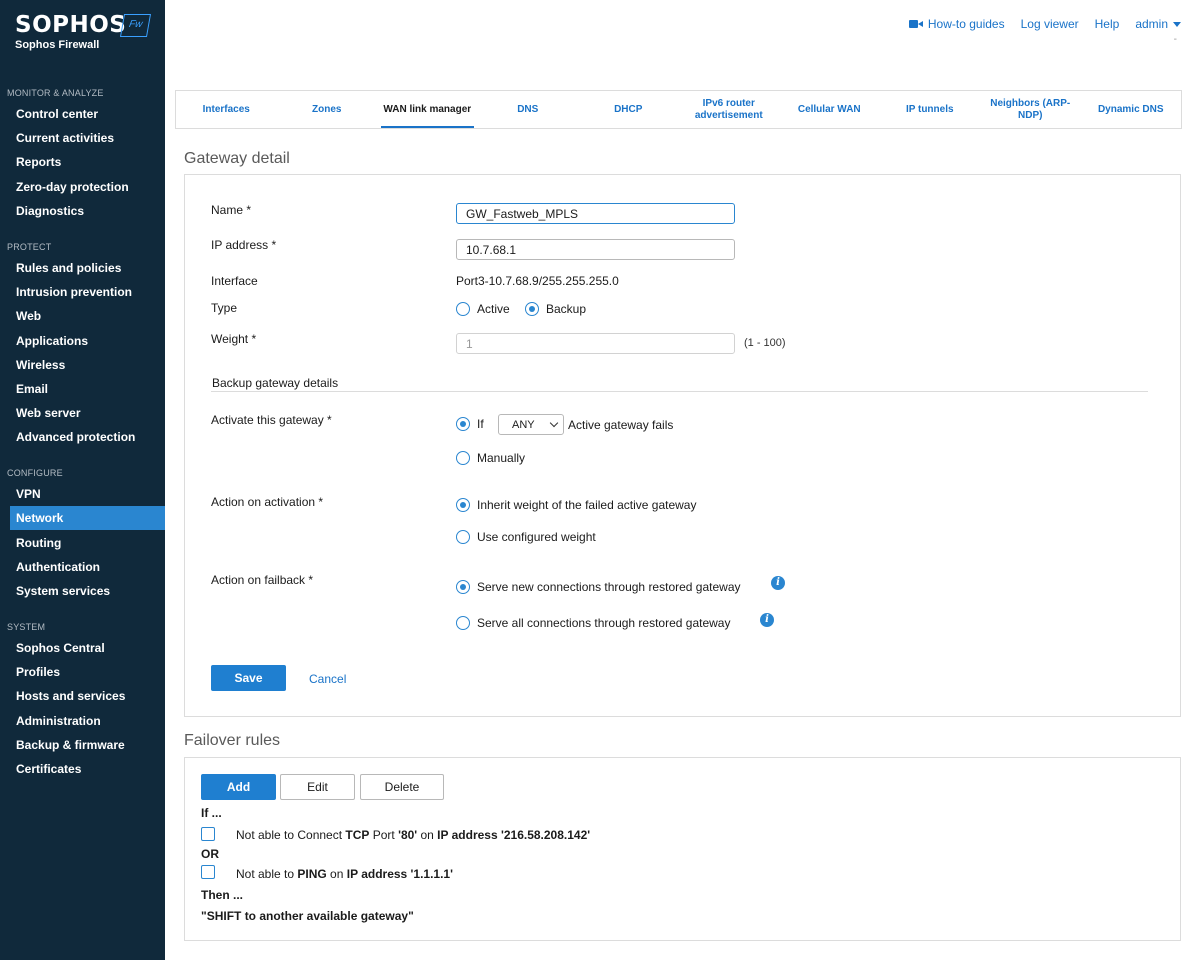  What do you see at coordinates (528, 109) in the screenshot?
I see `tab-dns: DNS` at bounding box center [528, 109].